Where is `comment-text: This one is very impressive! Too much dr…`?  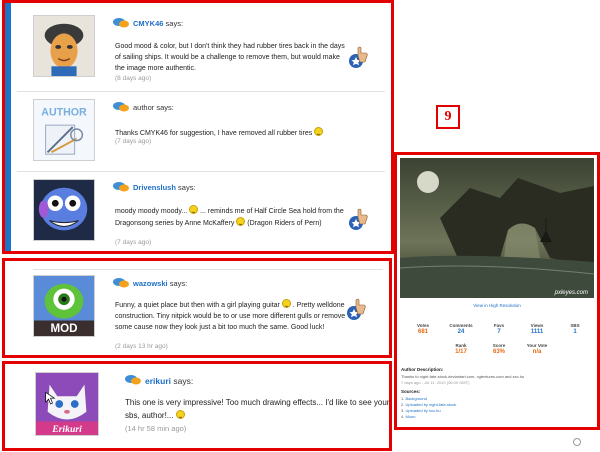 comment-text: This one is very impressive! Too much dr… is located at coordinates (257, 409).